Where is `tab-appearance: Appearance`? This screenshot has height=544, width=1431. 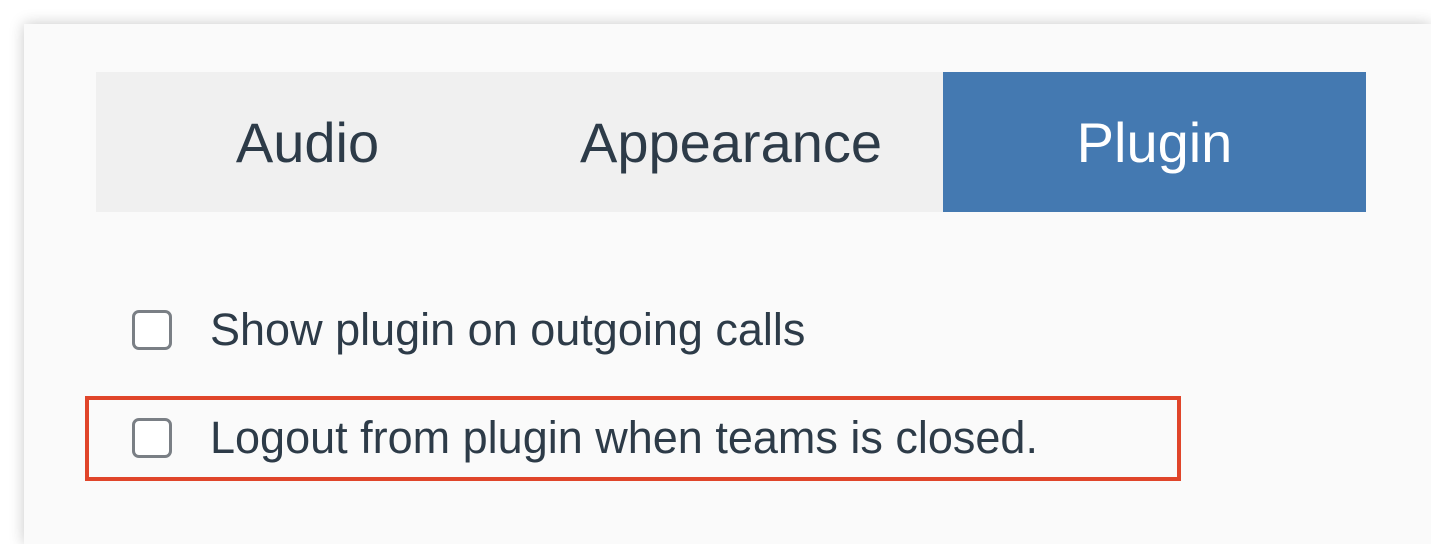
tab-appearance: Appearance is located at coordinates (731, 142).